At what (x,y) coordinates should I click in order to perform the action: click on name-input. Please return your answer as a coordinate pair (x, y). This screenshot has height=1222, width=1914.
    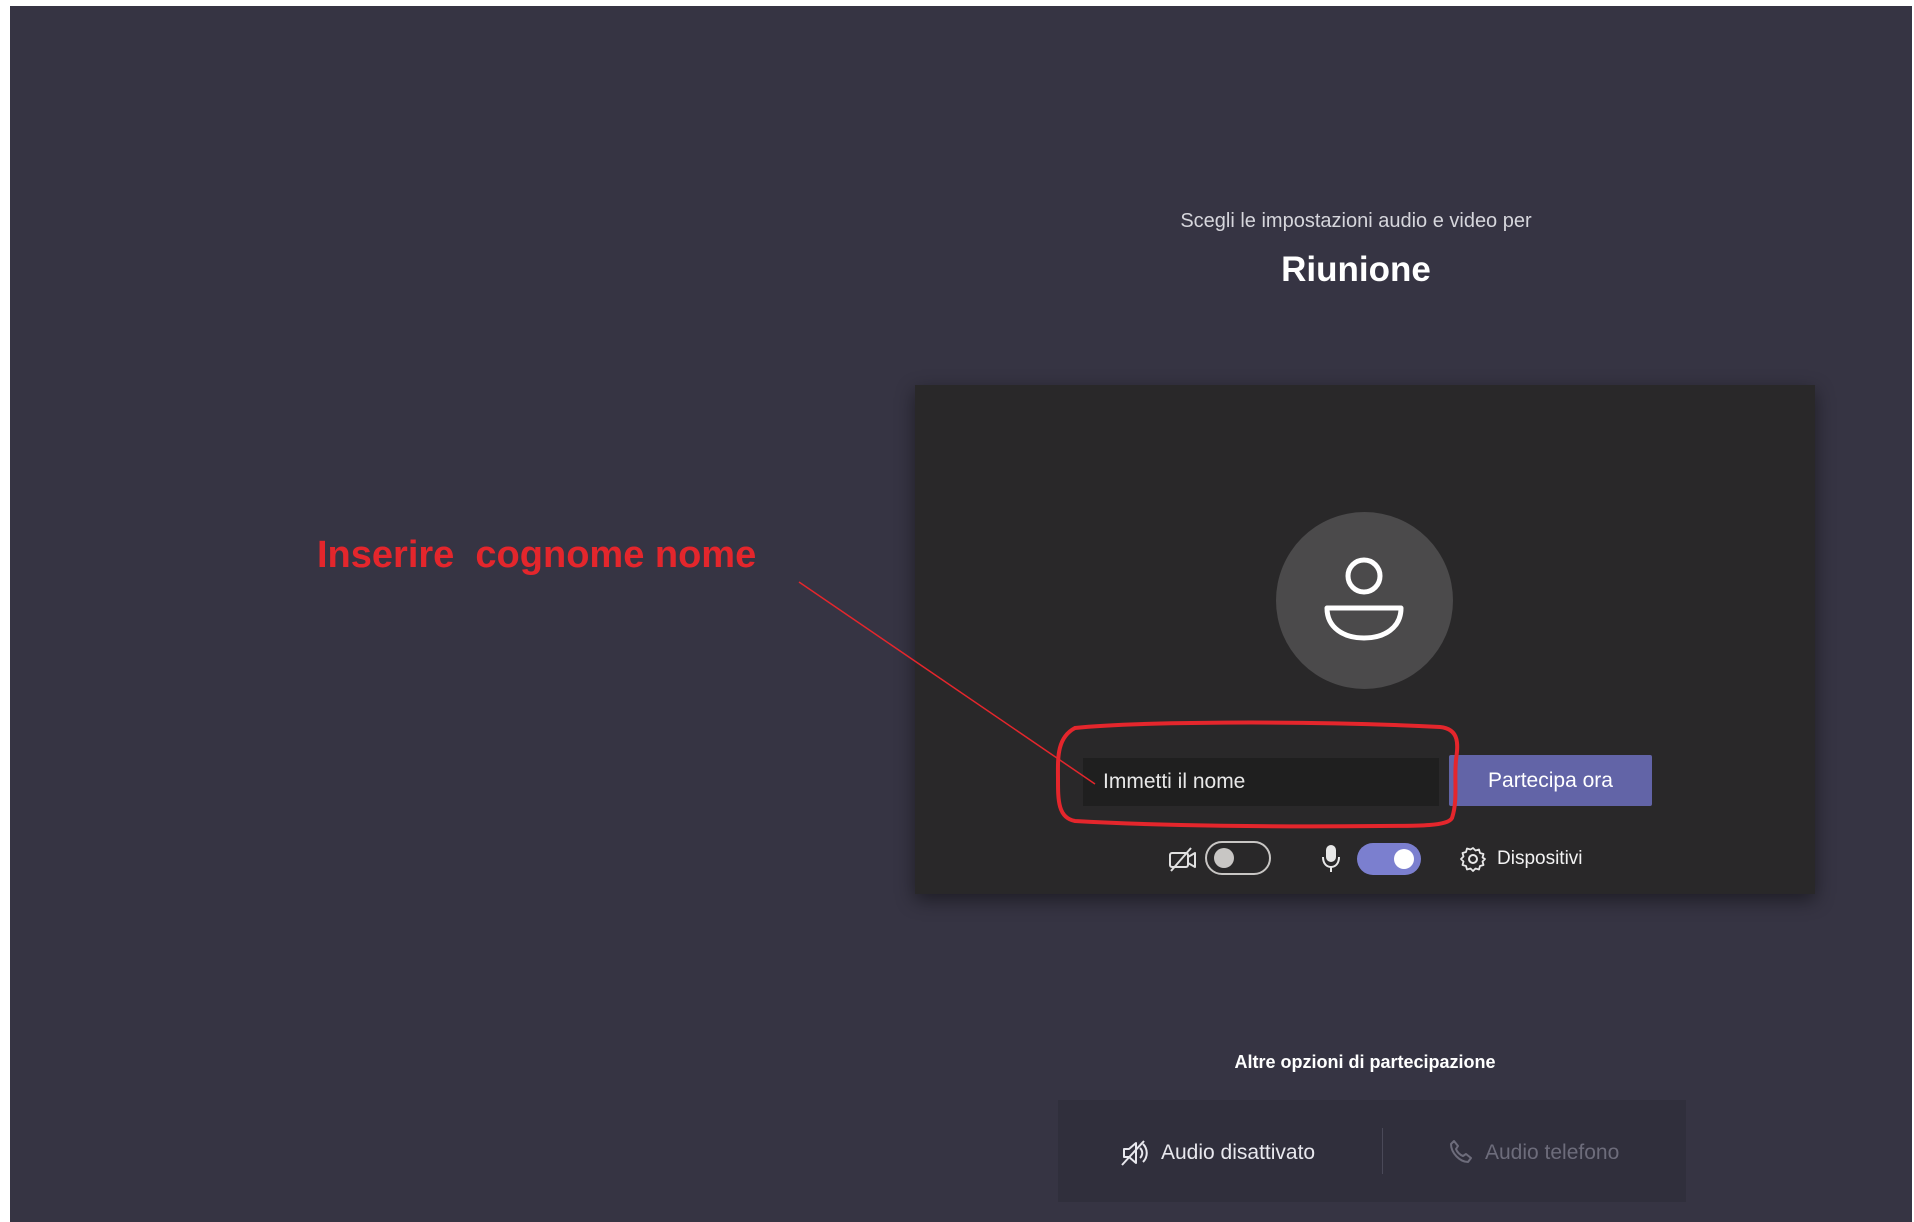
    Looking at the image, I should click on (1261, 782).